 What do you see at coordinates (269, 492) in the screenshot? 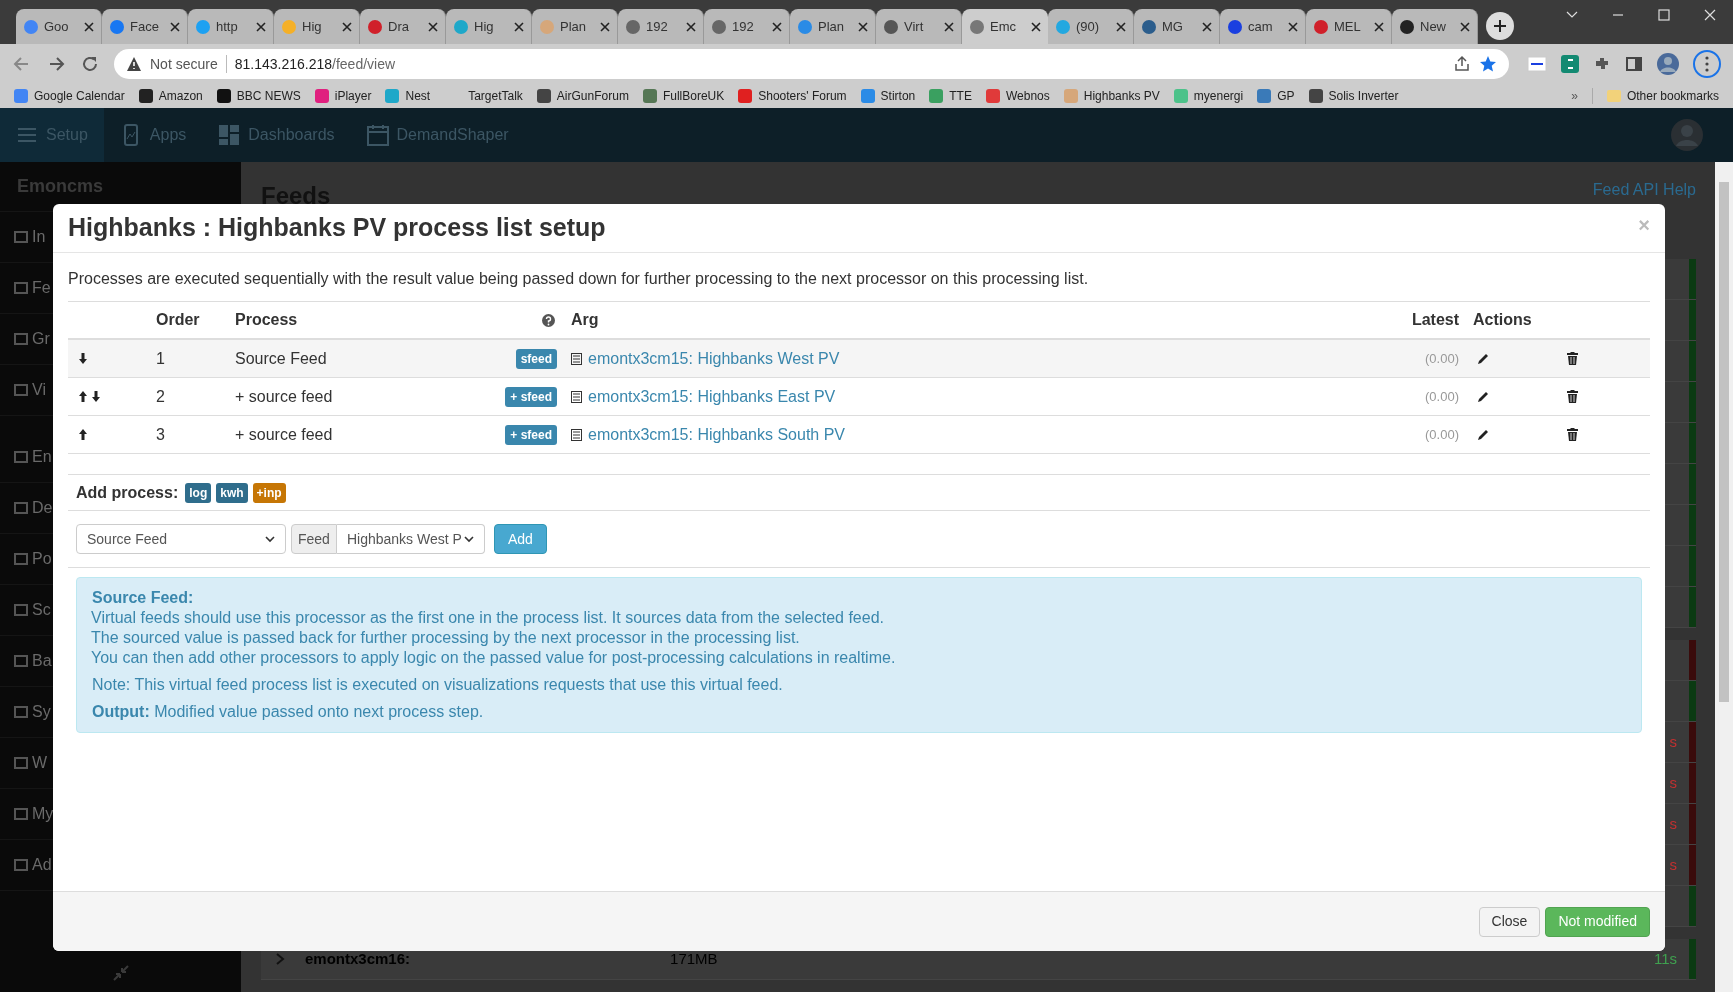
I see `process-tag: +inp` at bounding box center [269, 492].